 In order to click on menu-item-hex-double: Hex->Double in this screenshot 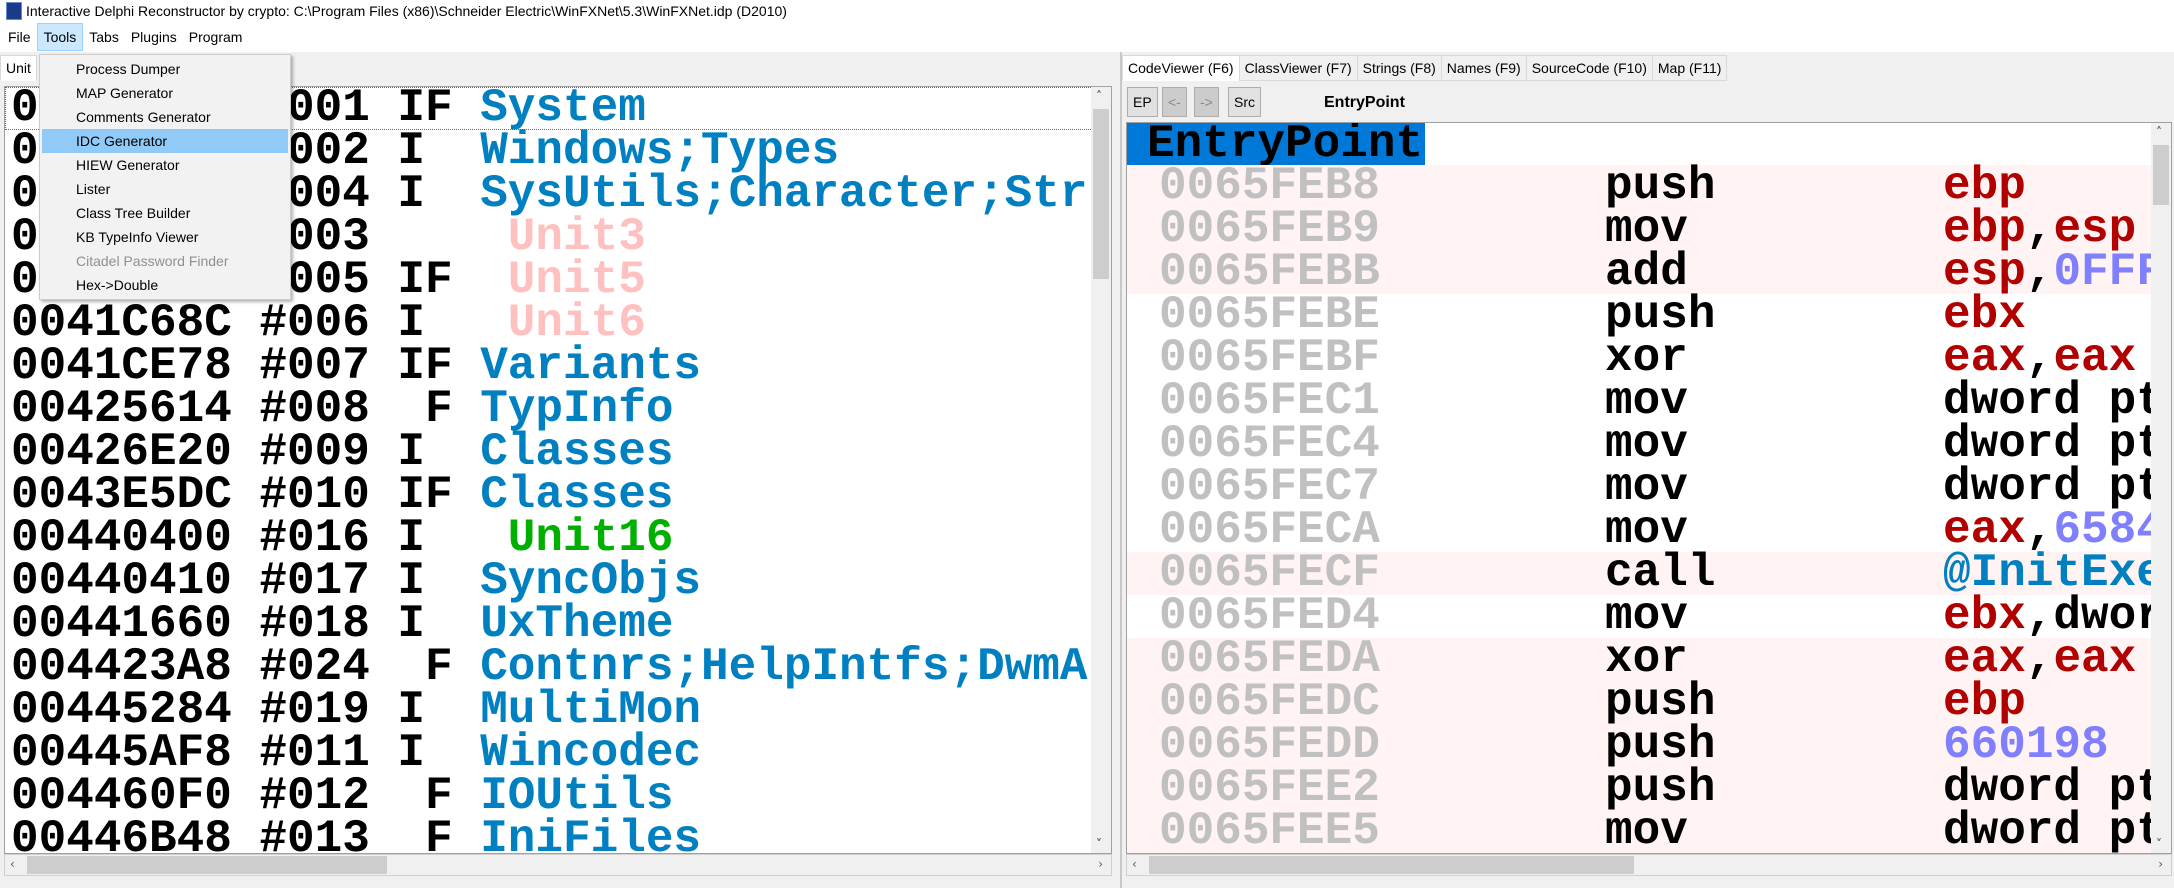, I will do `click(165, 285)`.